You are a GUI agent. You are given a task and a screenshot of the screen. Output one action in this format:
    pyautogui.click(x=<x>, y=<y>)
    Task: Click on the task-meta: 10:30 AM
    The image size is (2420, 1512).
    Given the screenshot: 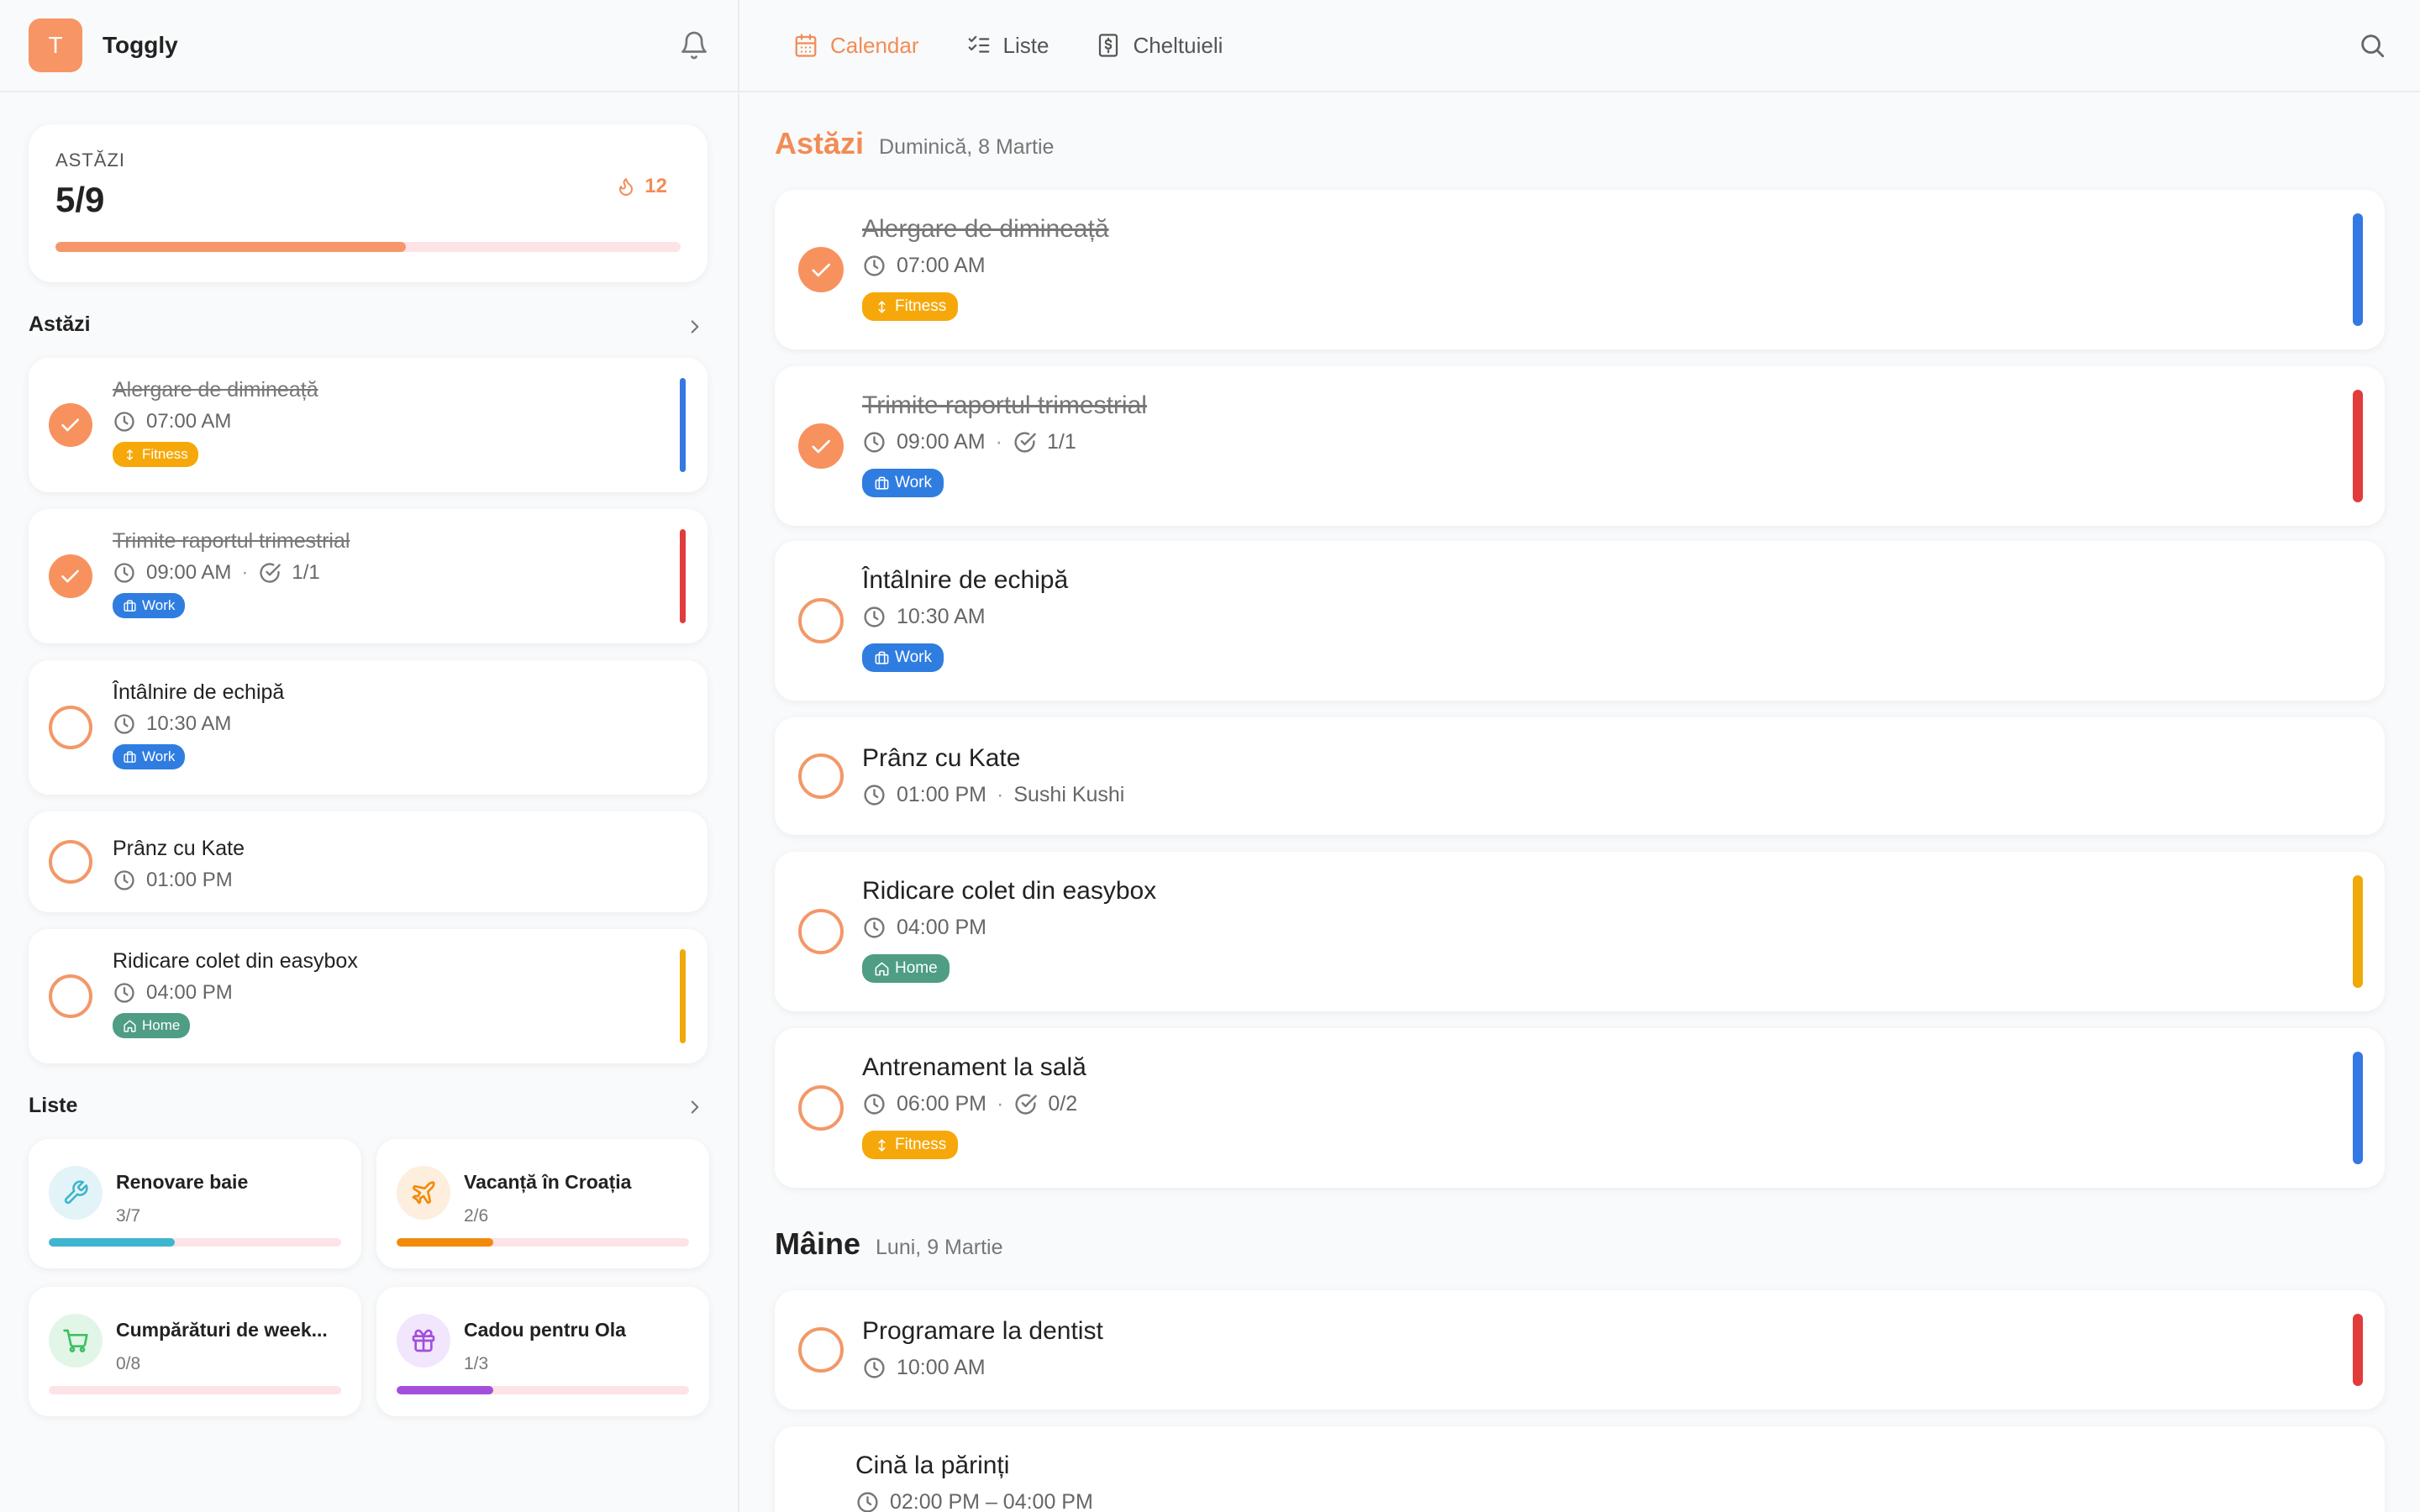 What is the action you would take?
    pyautogui.click(x=172, y=724)
    